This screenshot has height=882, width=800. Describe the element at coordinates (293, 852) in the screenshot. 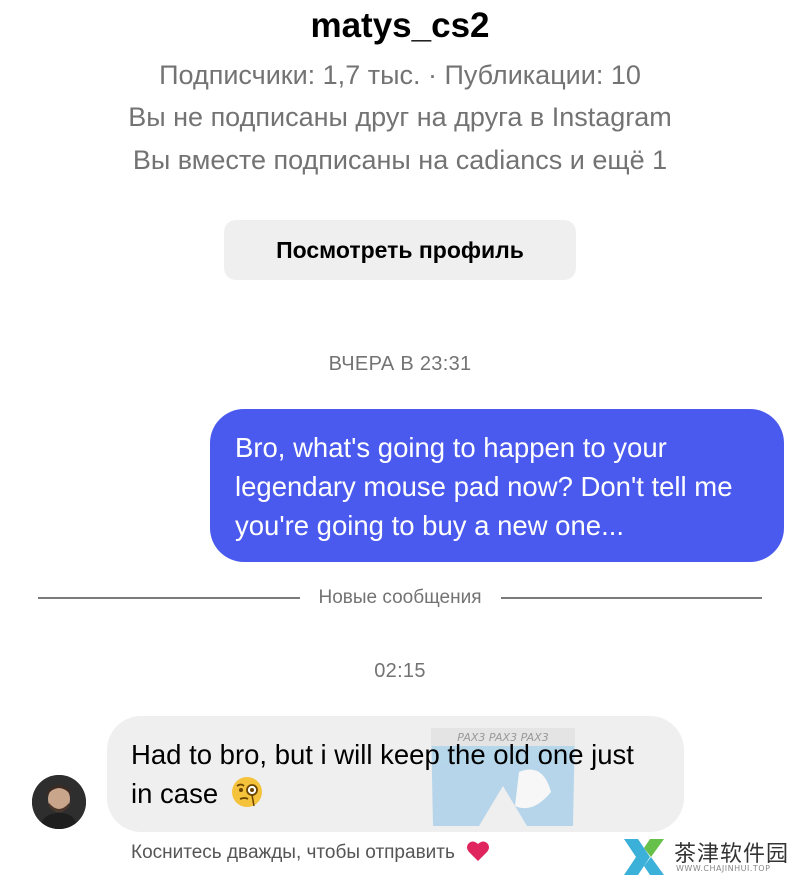

I see `double-tap-hint-label: Коснитесь дважды, чтобы отправить` at that location.